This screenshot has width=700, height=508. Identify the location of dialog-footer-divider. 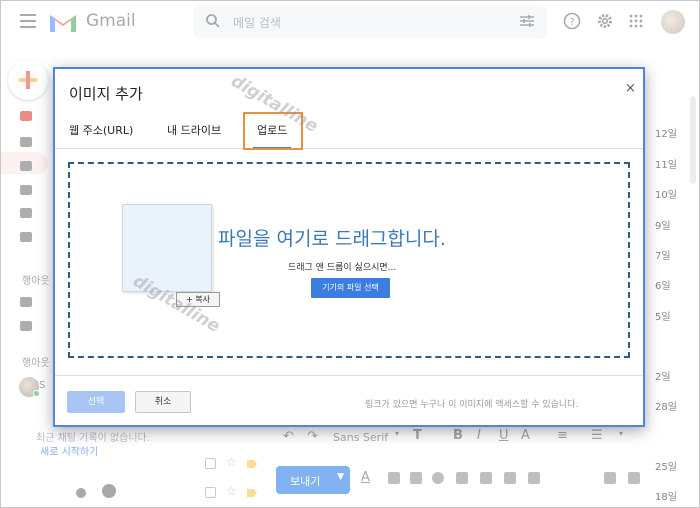
(349, 375).